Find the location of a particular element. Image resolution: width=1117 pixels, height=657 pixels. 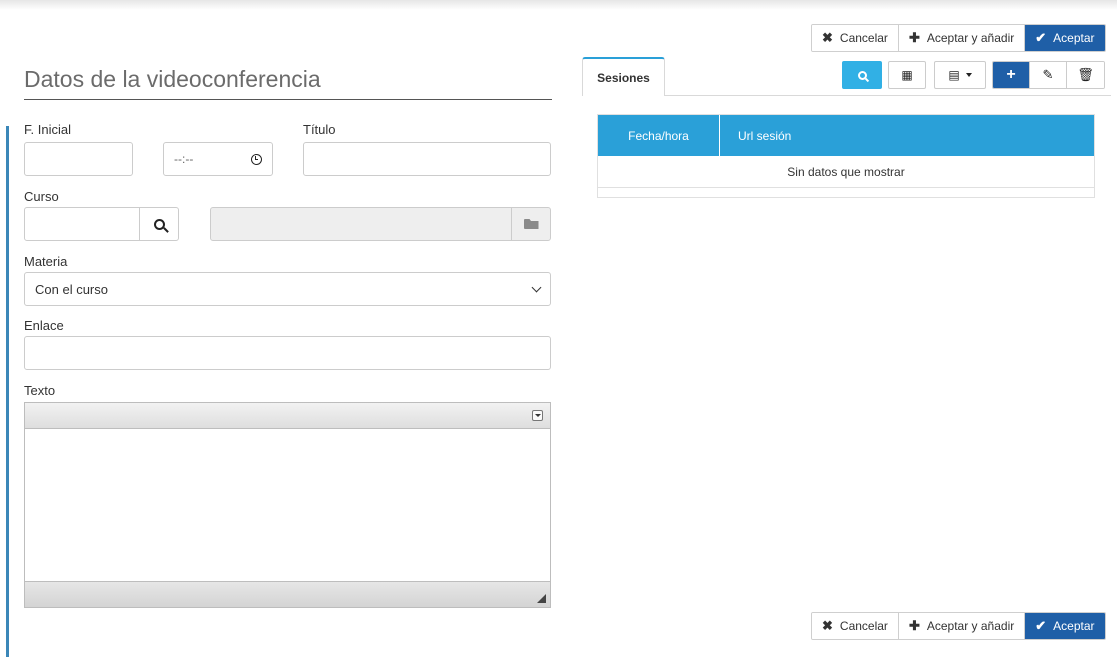

time-input: --:-- is located at coordinates (218, 159).